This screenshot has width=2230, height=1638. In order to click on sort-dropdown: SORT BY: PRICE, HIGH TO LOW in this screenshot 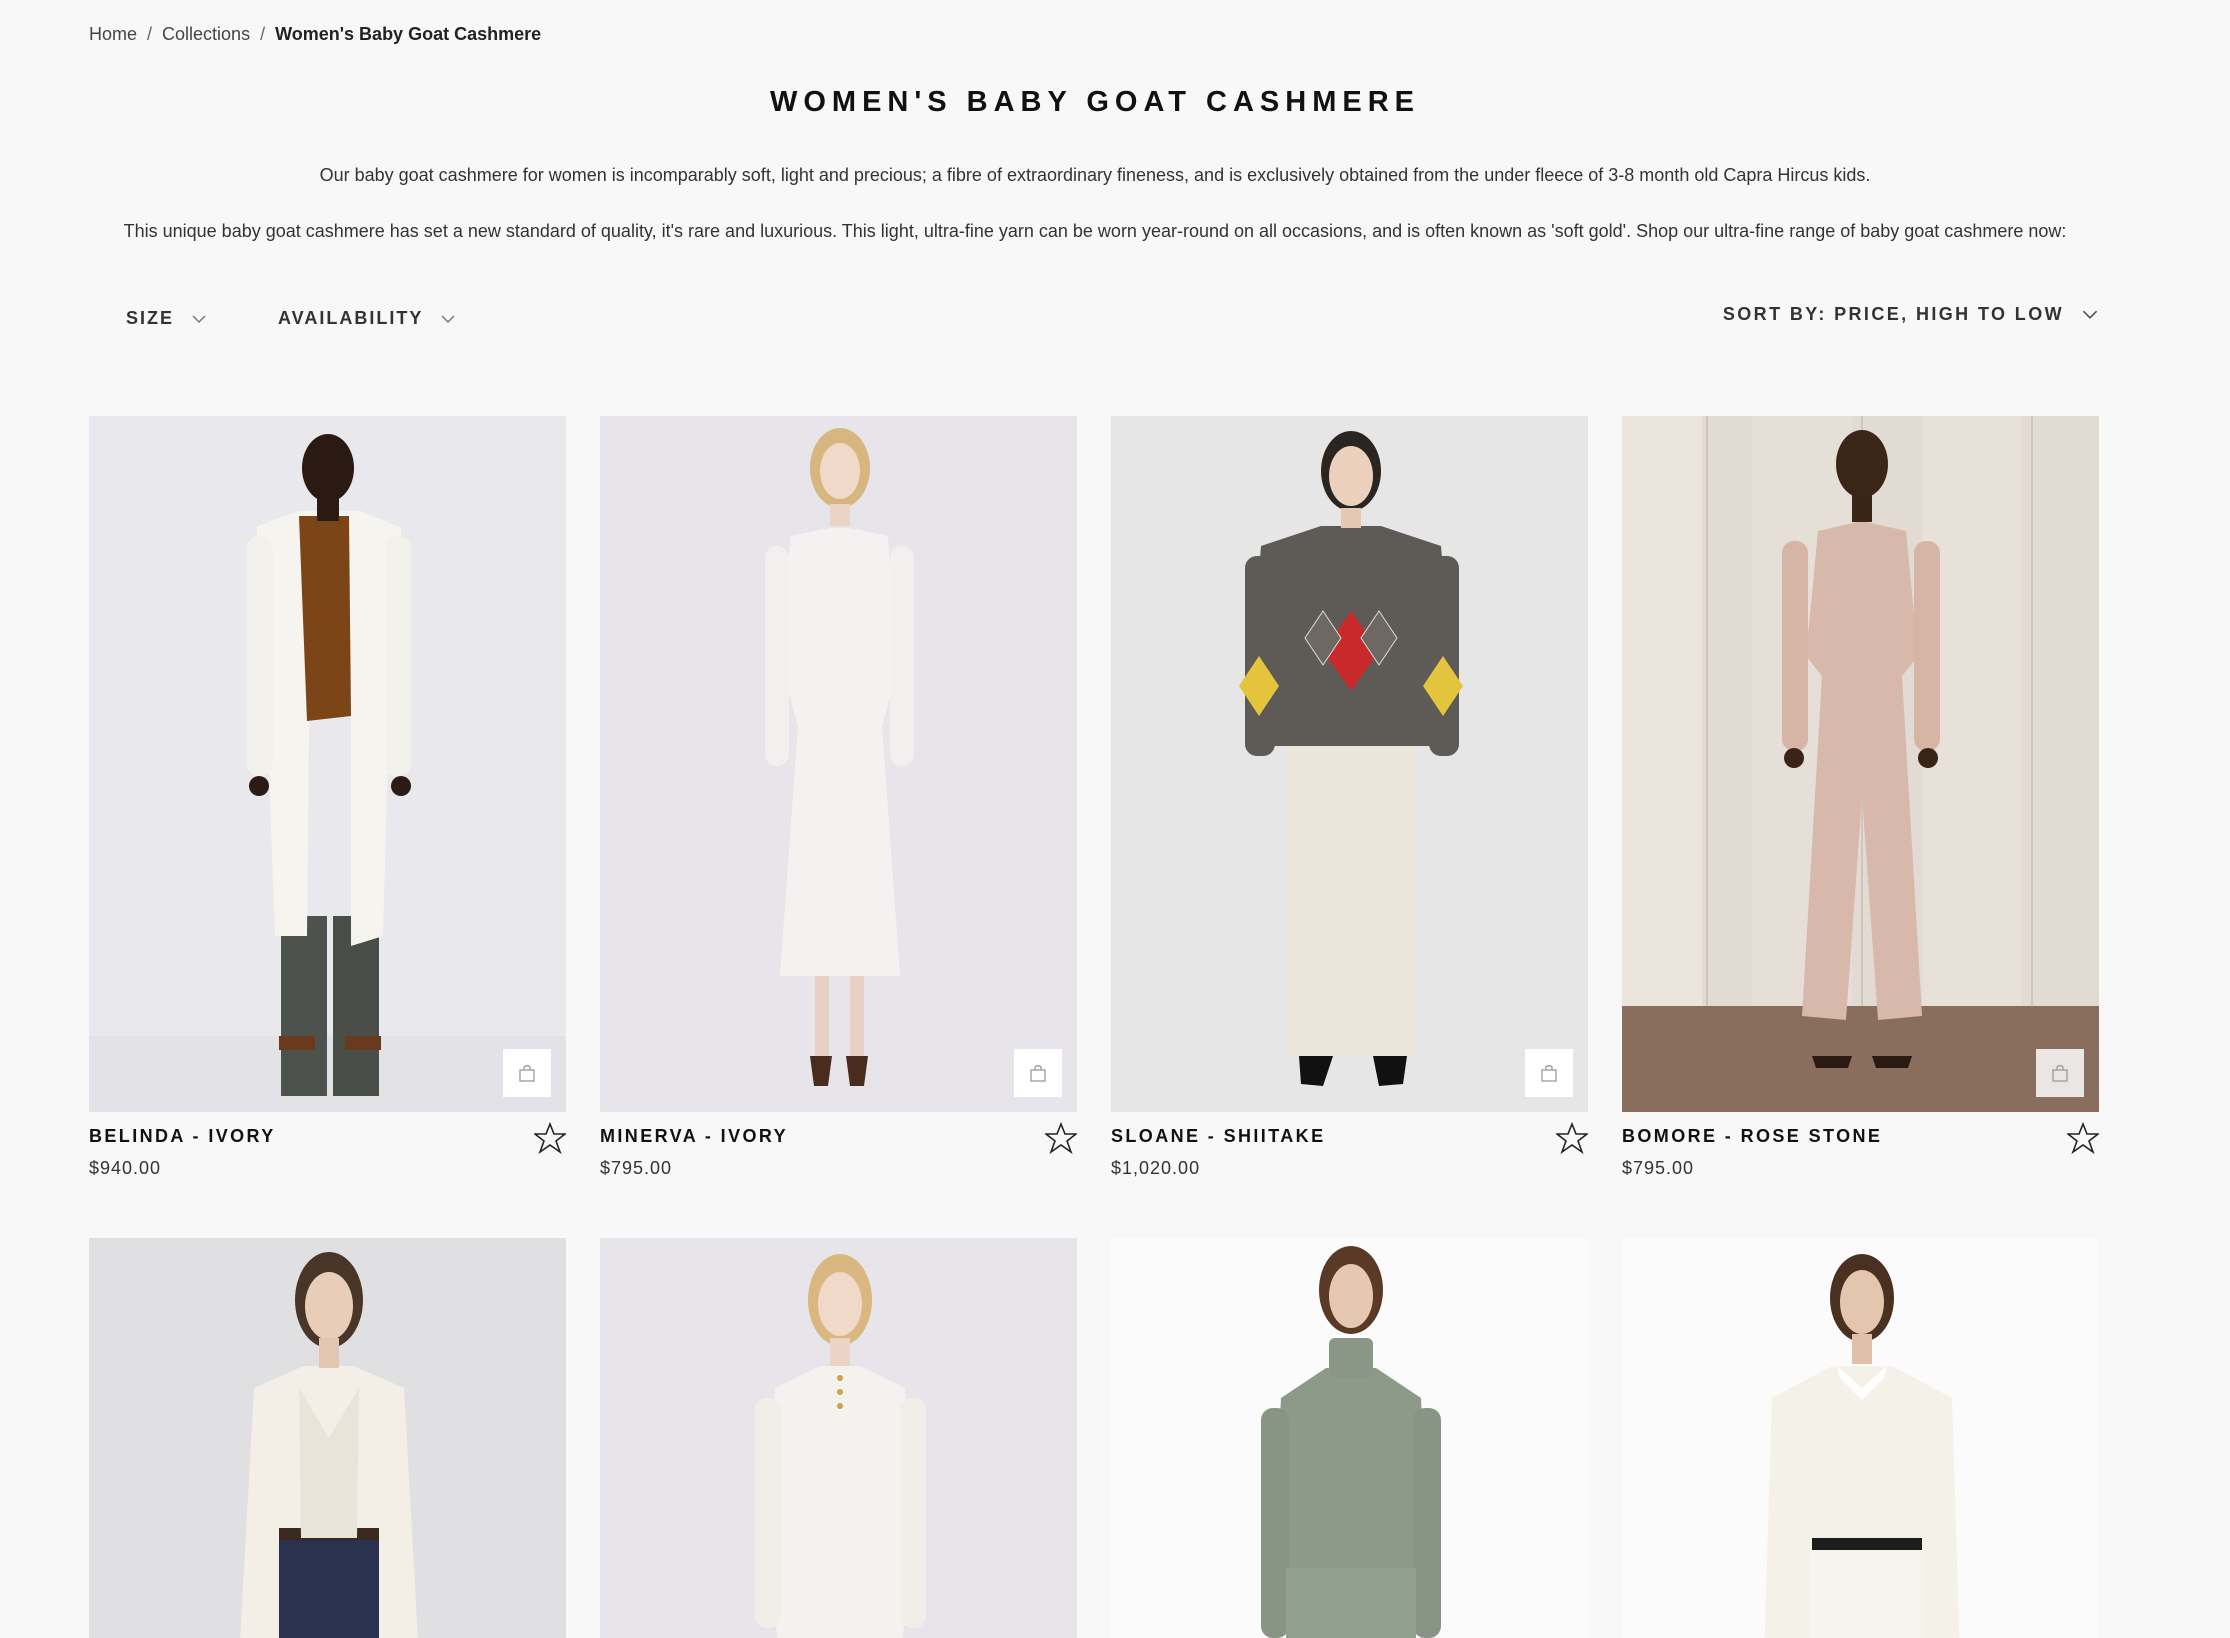, I will do `click(1910, 314)`.